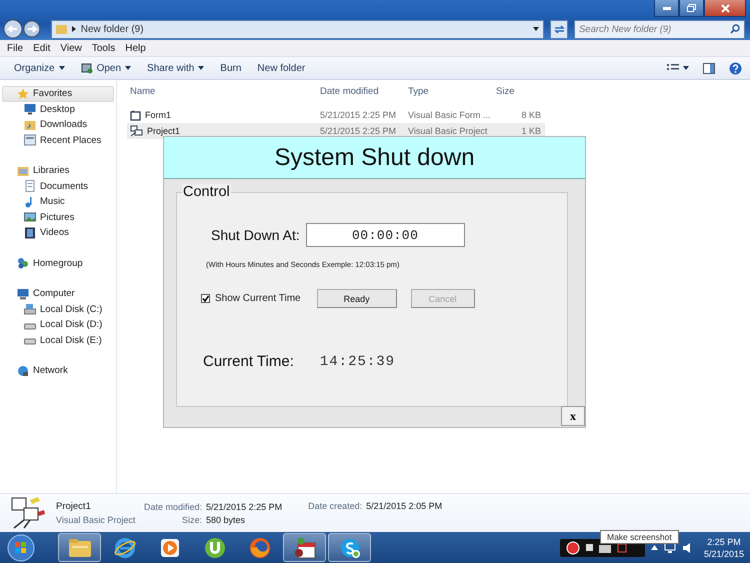 This screenshot has width=750, height=563. Describe the element at coordinates (41, 48) in the screenshot. I see `menu-item: Edit` at that location.